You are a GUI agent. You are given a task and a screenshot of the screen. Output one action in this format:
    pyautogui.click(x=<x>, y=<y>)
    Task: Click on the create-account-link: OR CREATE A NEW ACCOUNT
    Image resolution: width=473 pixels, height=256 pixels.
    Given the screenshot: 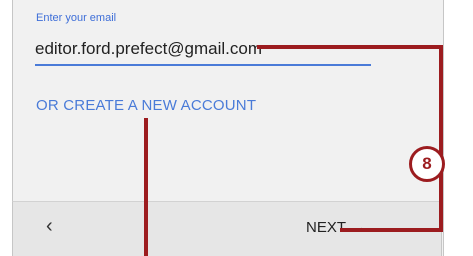 What is the action you would take?
    pyautogui.click(x=146, y=105)
    